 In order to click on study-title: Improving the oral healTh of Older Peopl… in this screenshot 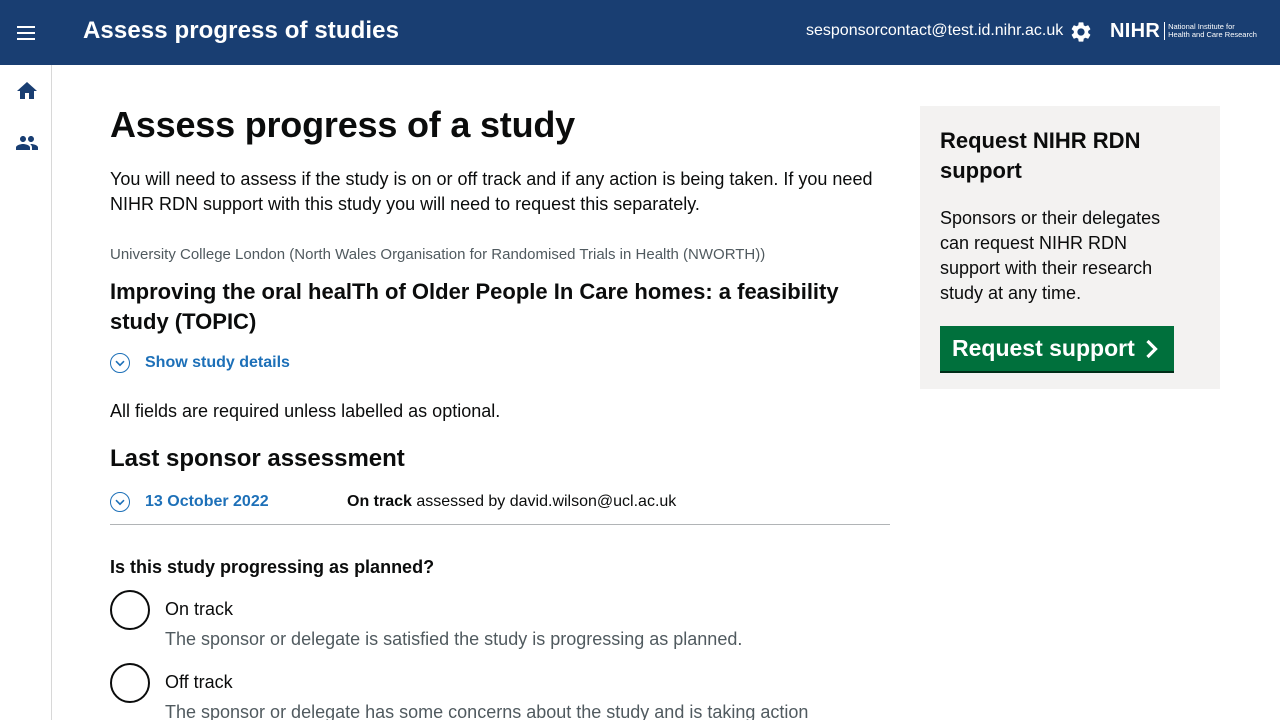, I will do `click(474, 306)`.